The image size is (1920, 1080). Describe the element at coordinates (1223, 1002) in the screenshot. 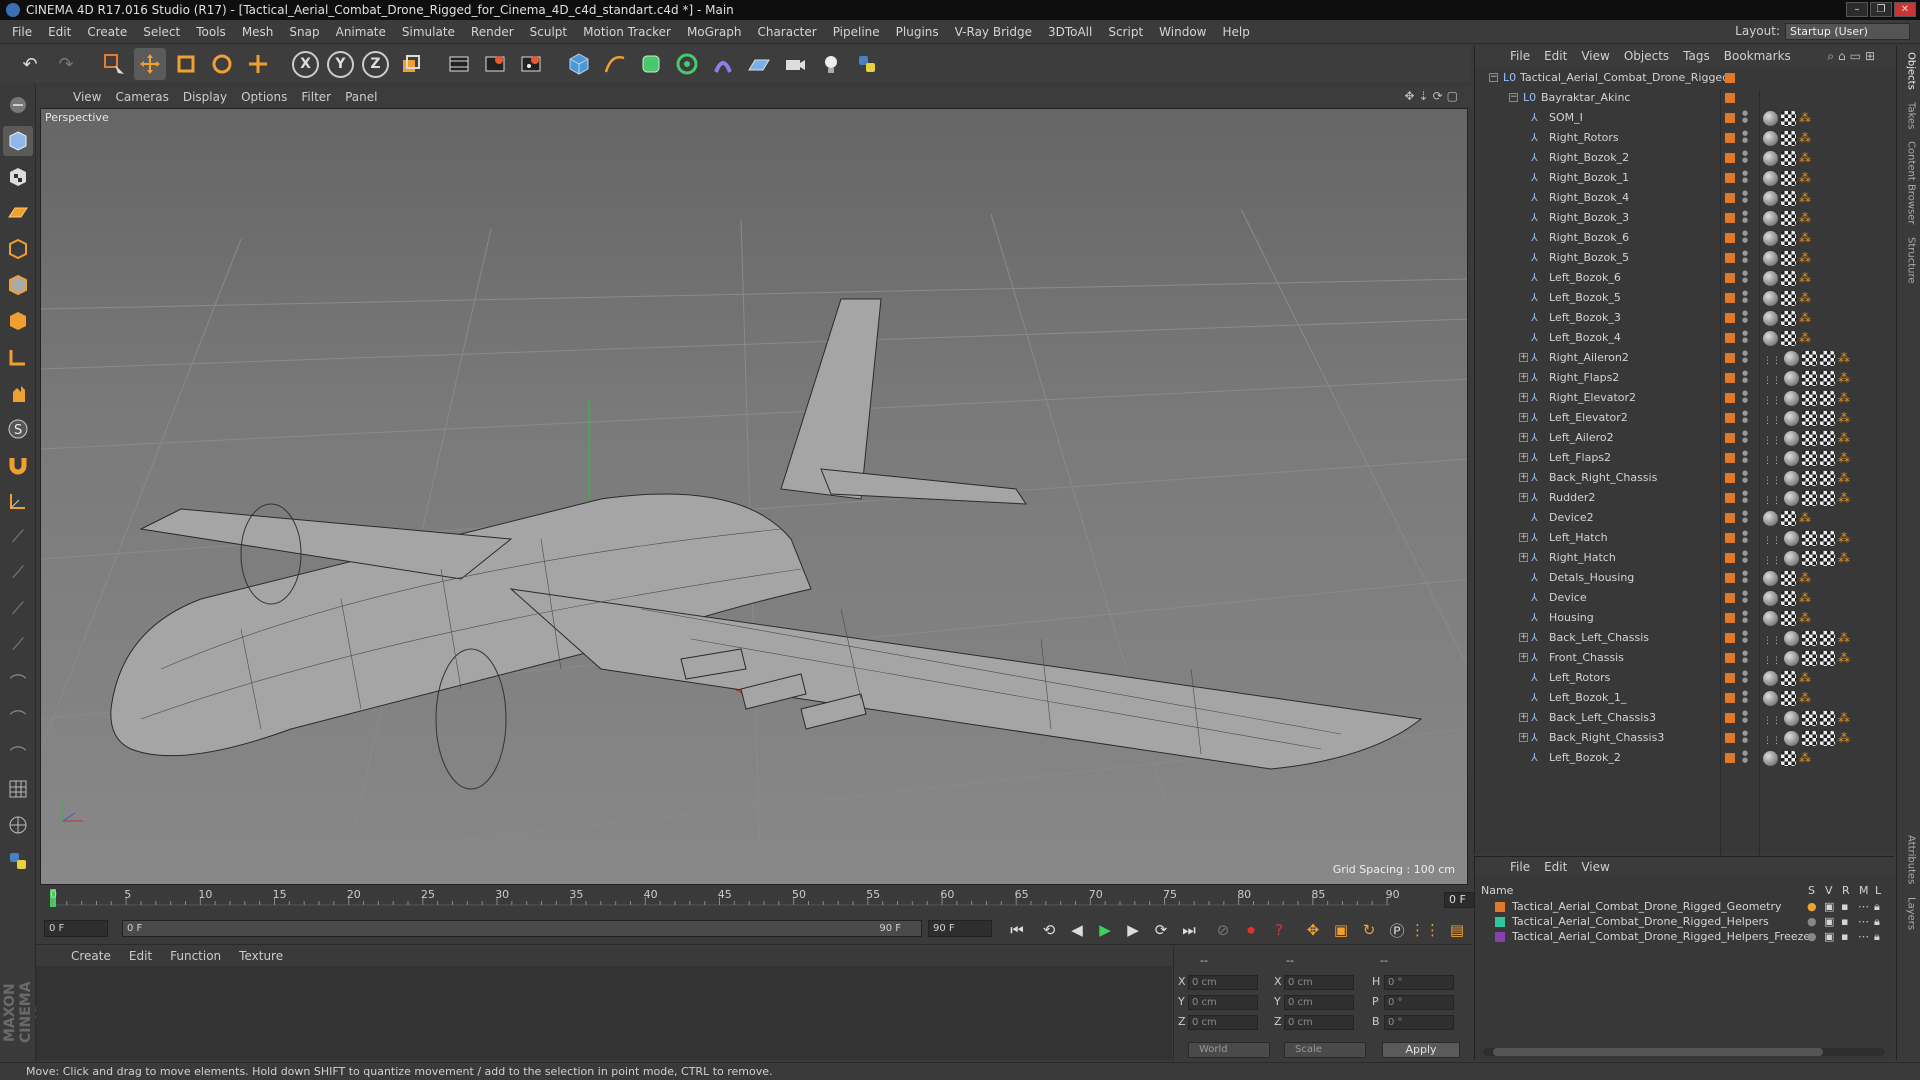

I see `position-y-field: 0 cm` at that location.